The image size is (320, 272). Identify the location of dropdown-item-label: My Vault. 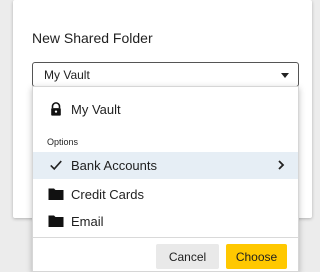
(96, 109).